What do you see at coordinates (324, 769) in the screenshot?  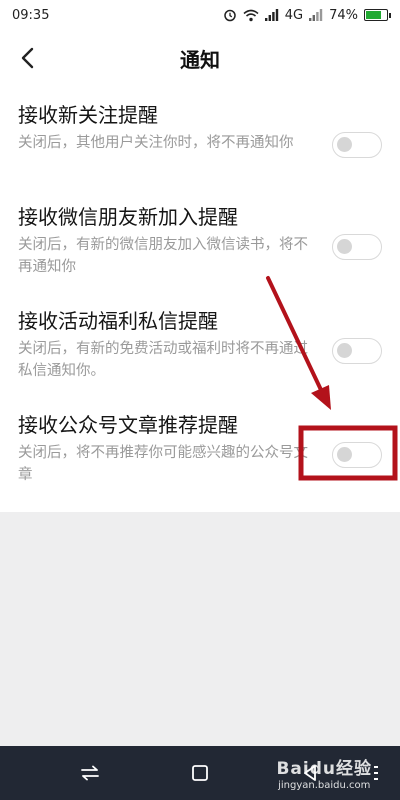 I see `watermark-main: Baidu经验` at bounding box center [324, 769].